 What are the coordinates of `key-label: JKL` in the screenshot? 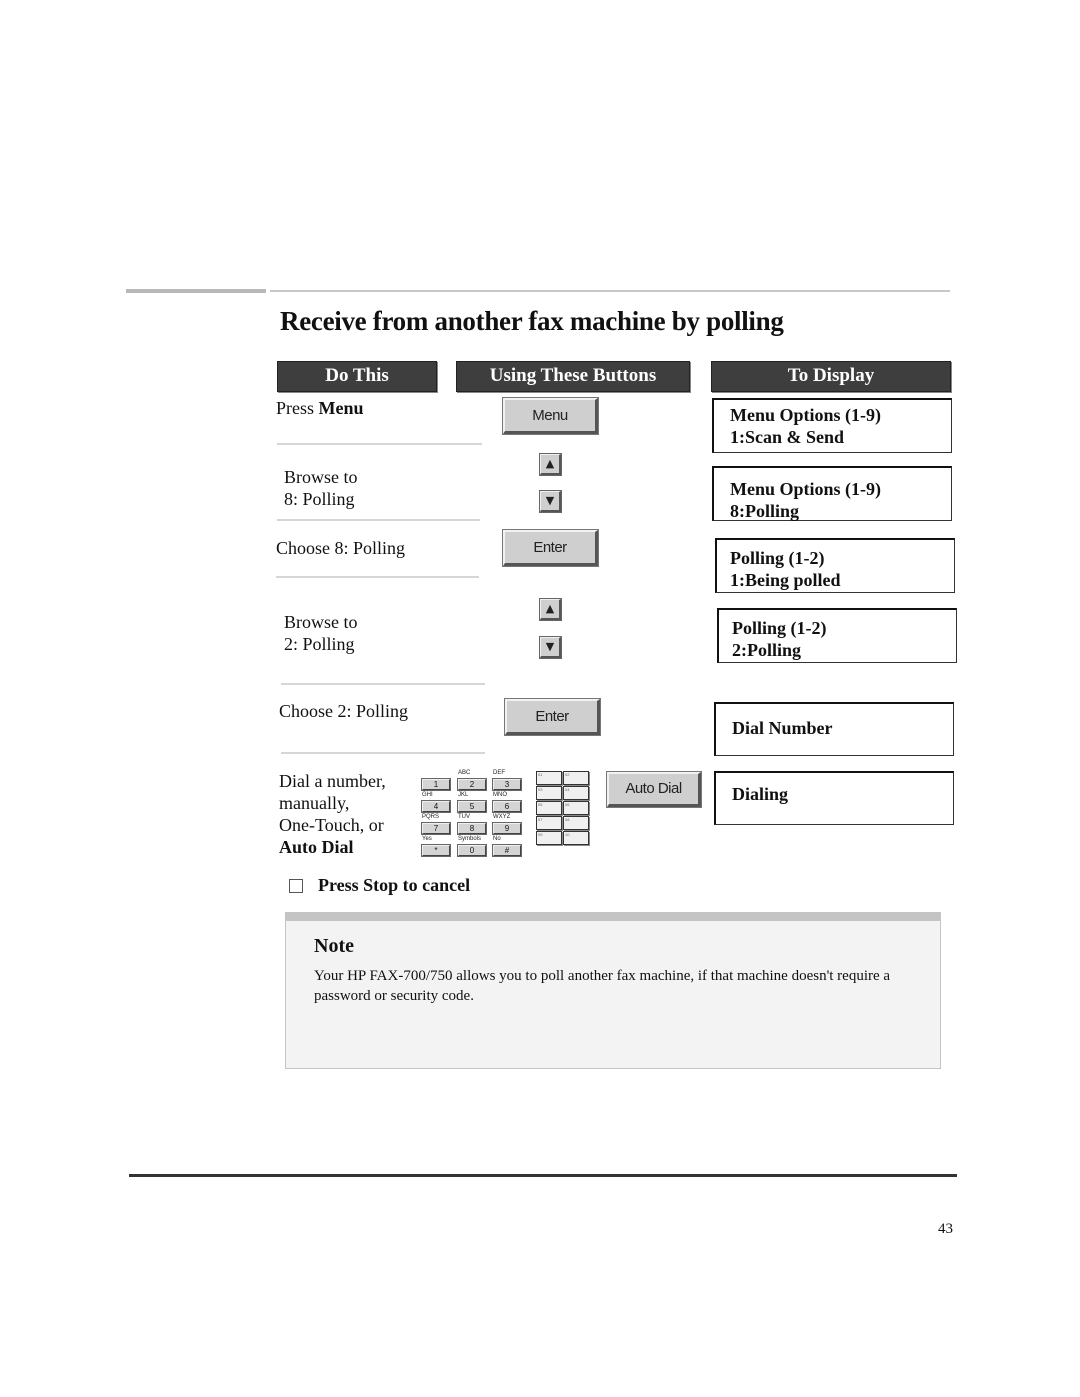 It's located at (463, 795).